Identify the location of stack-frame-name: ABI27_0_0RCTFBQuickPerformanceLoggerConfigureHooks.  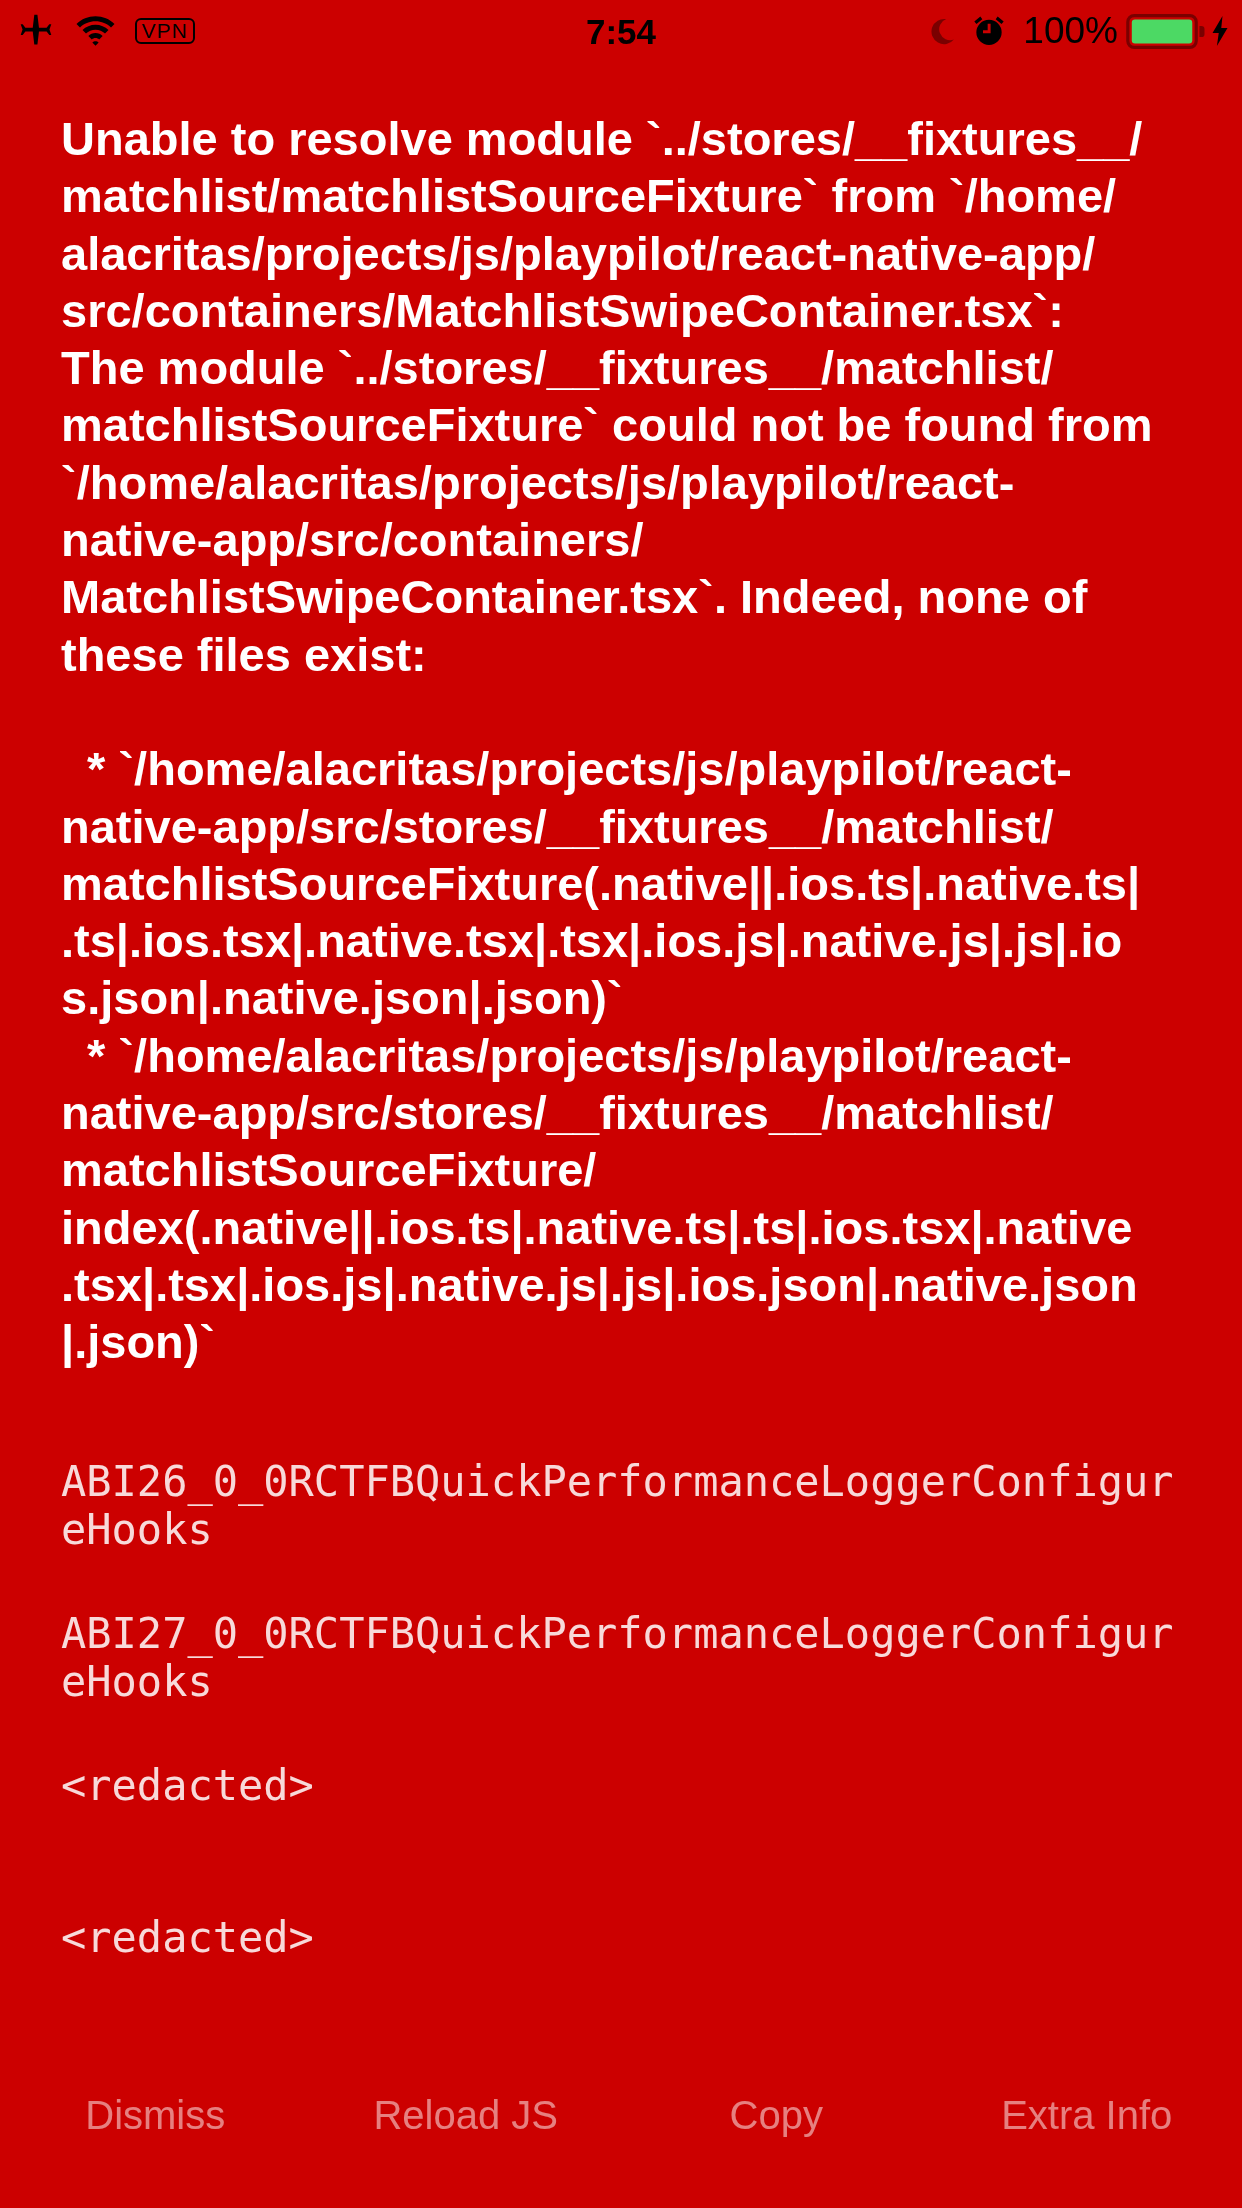
(618, 1657).